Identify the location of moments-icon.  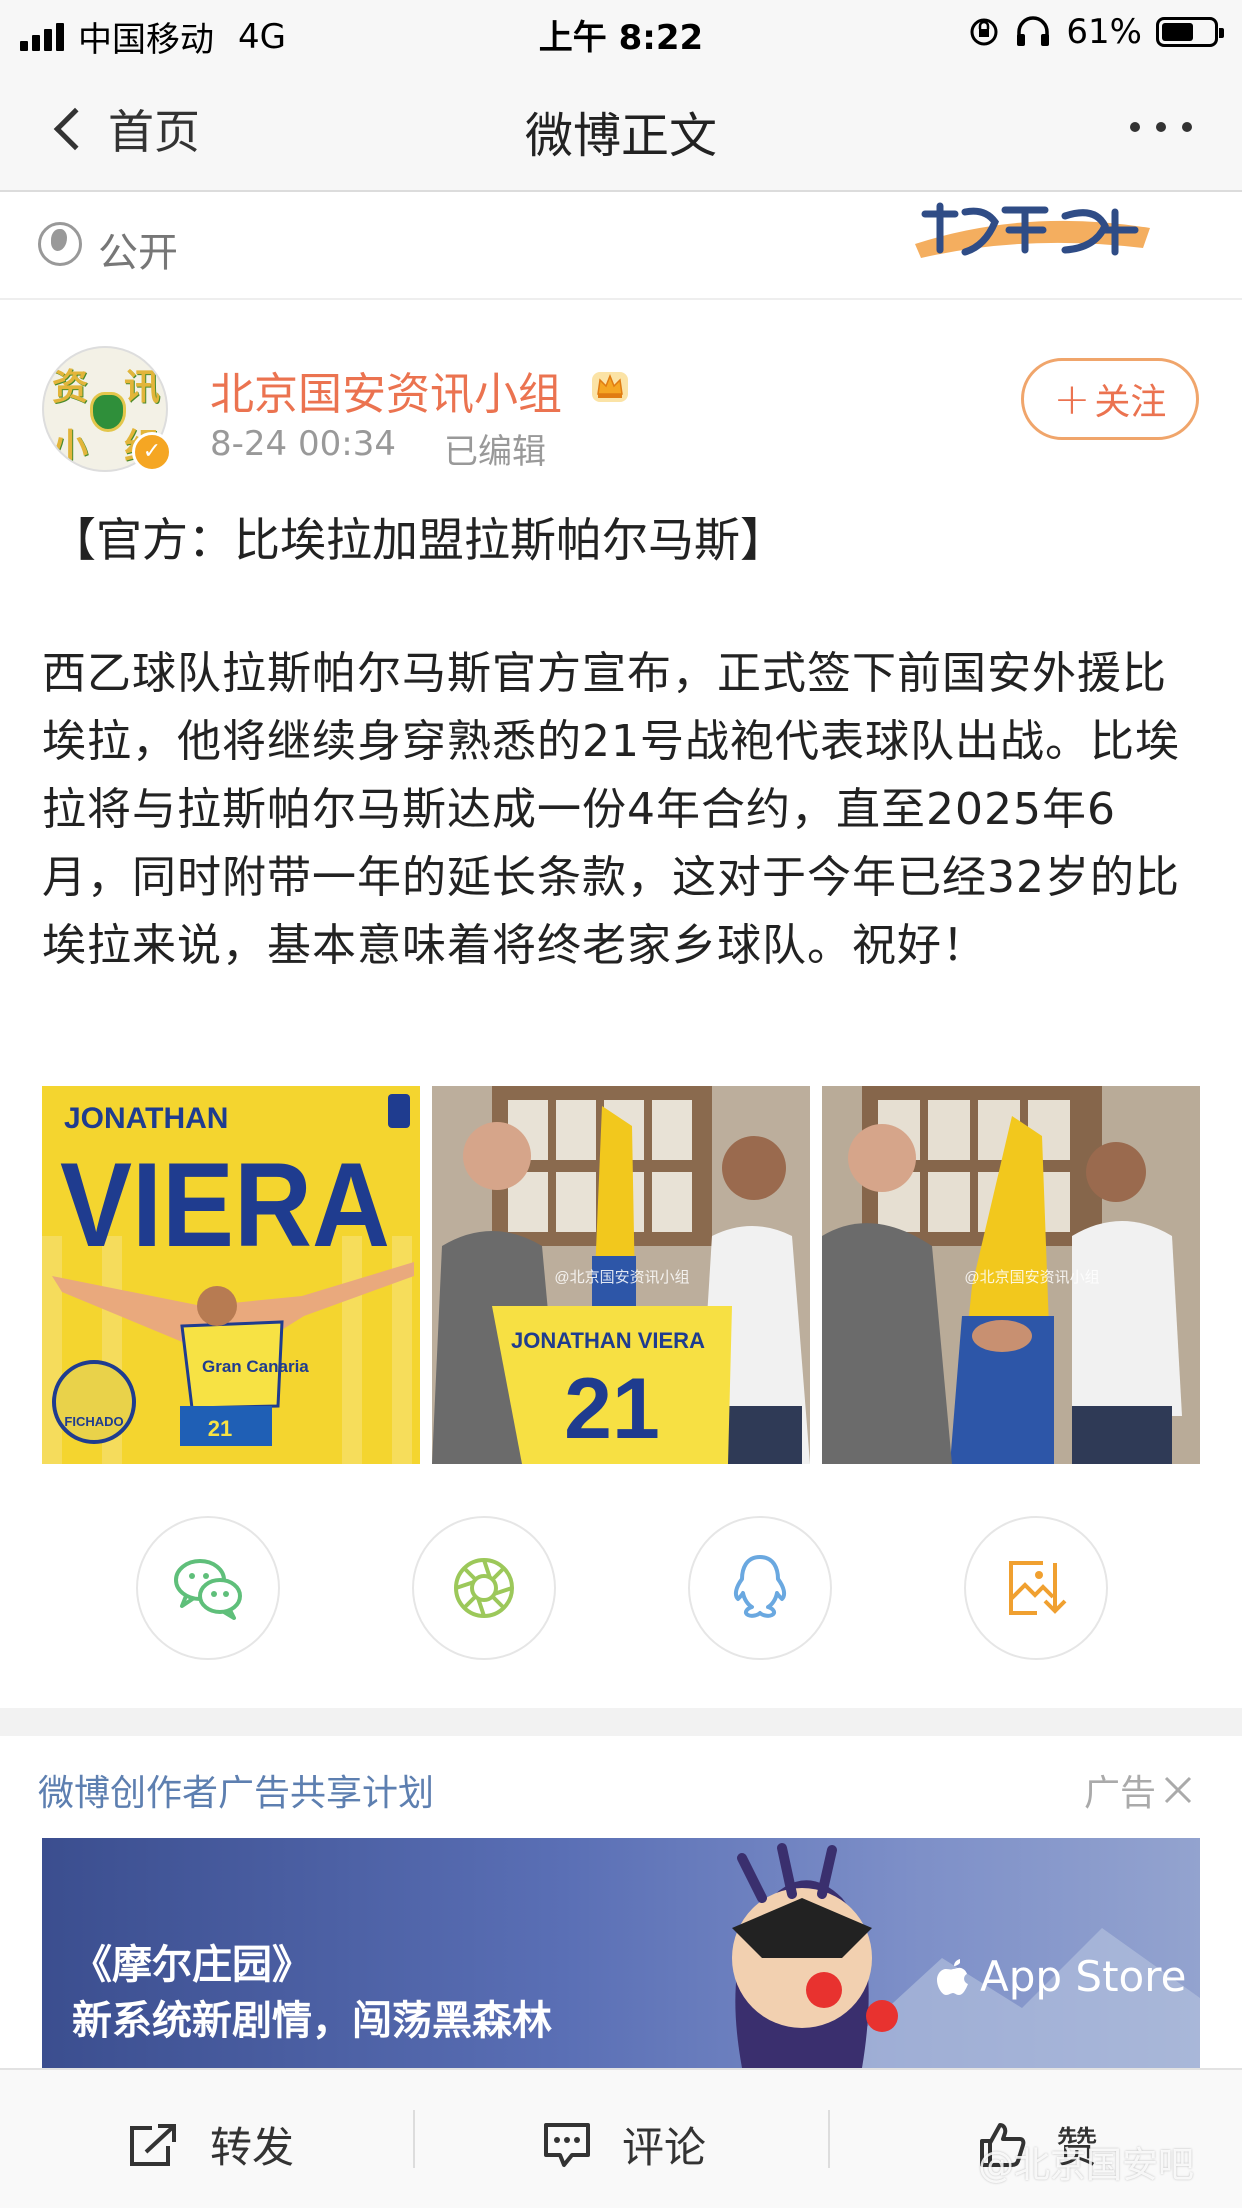
(484, 1588).